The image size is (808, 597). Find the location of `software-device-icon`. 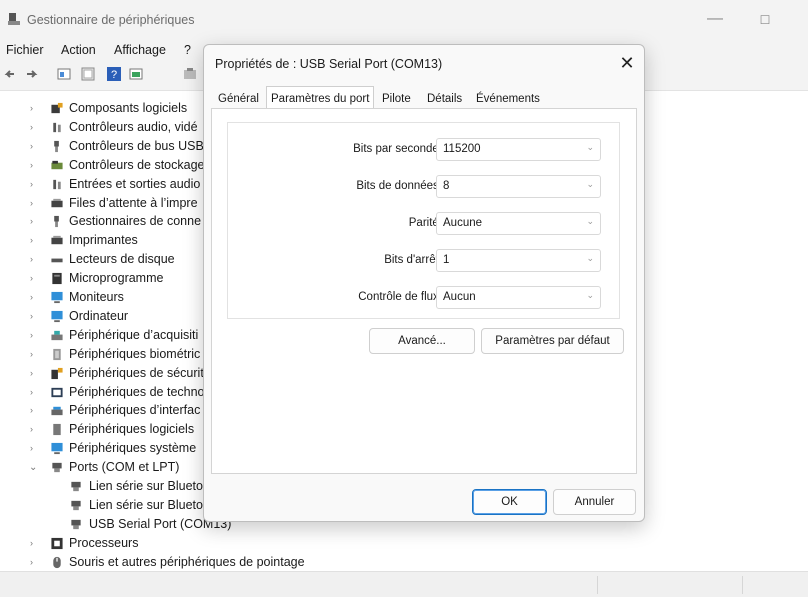

software-device-icon is located at coordinates (57, 430).